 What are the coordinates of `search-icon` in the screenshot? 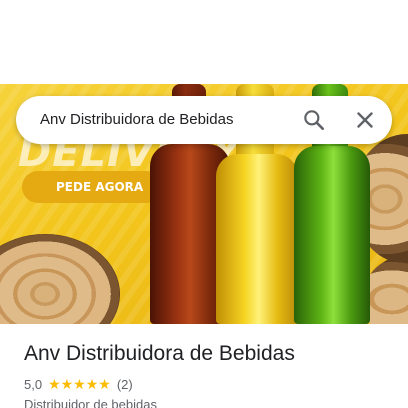 It's located at (314, 120).